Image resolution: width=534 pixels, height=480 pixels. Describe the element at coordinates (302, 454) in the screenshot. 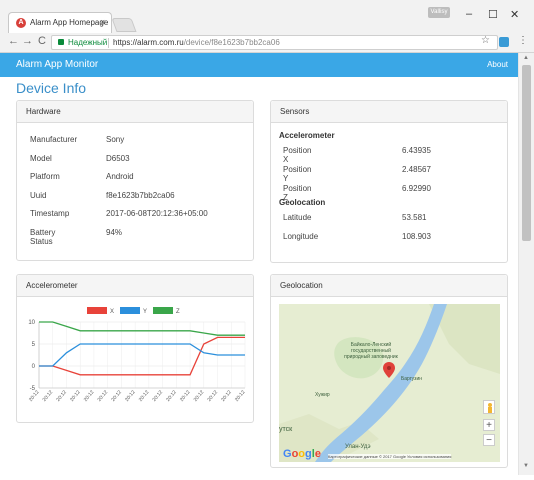

I see `google-logo: Google` at that location.